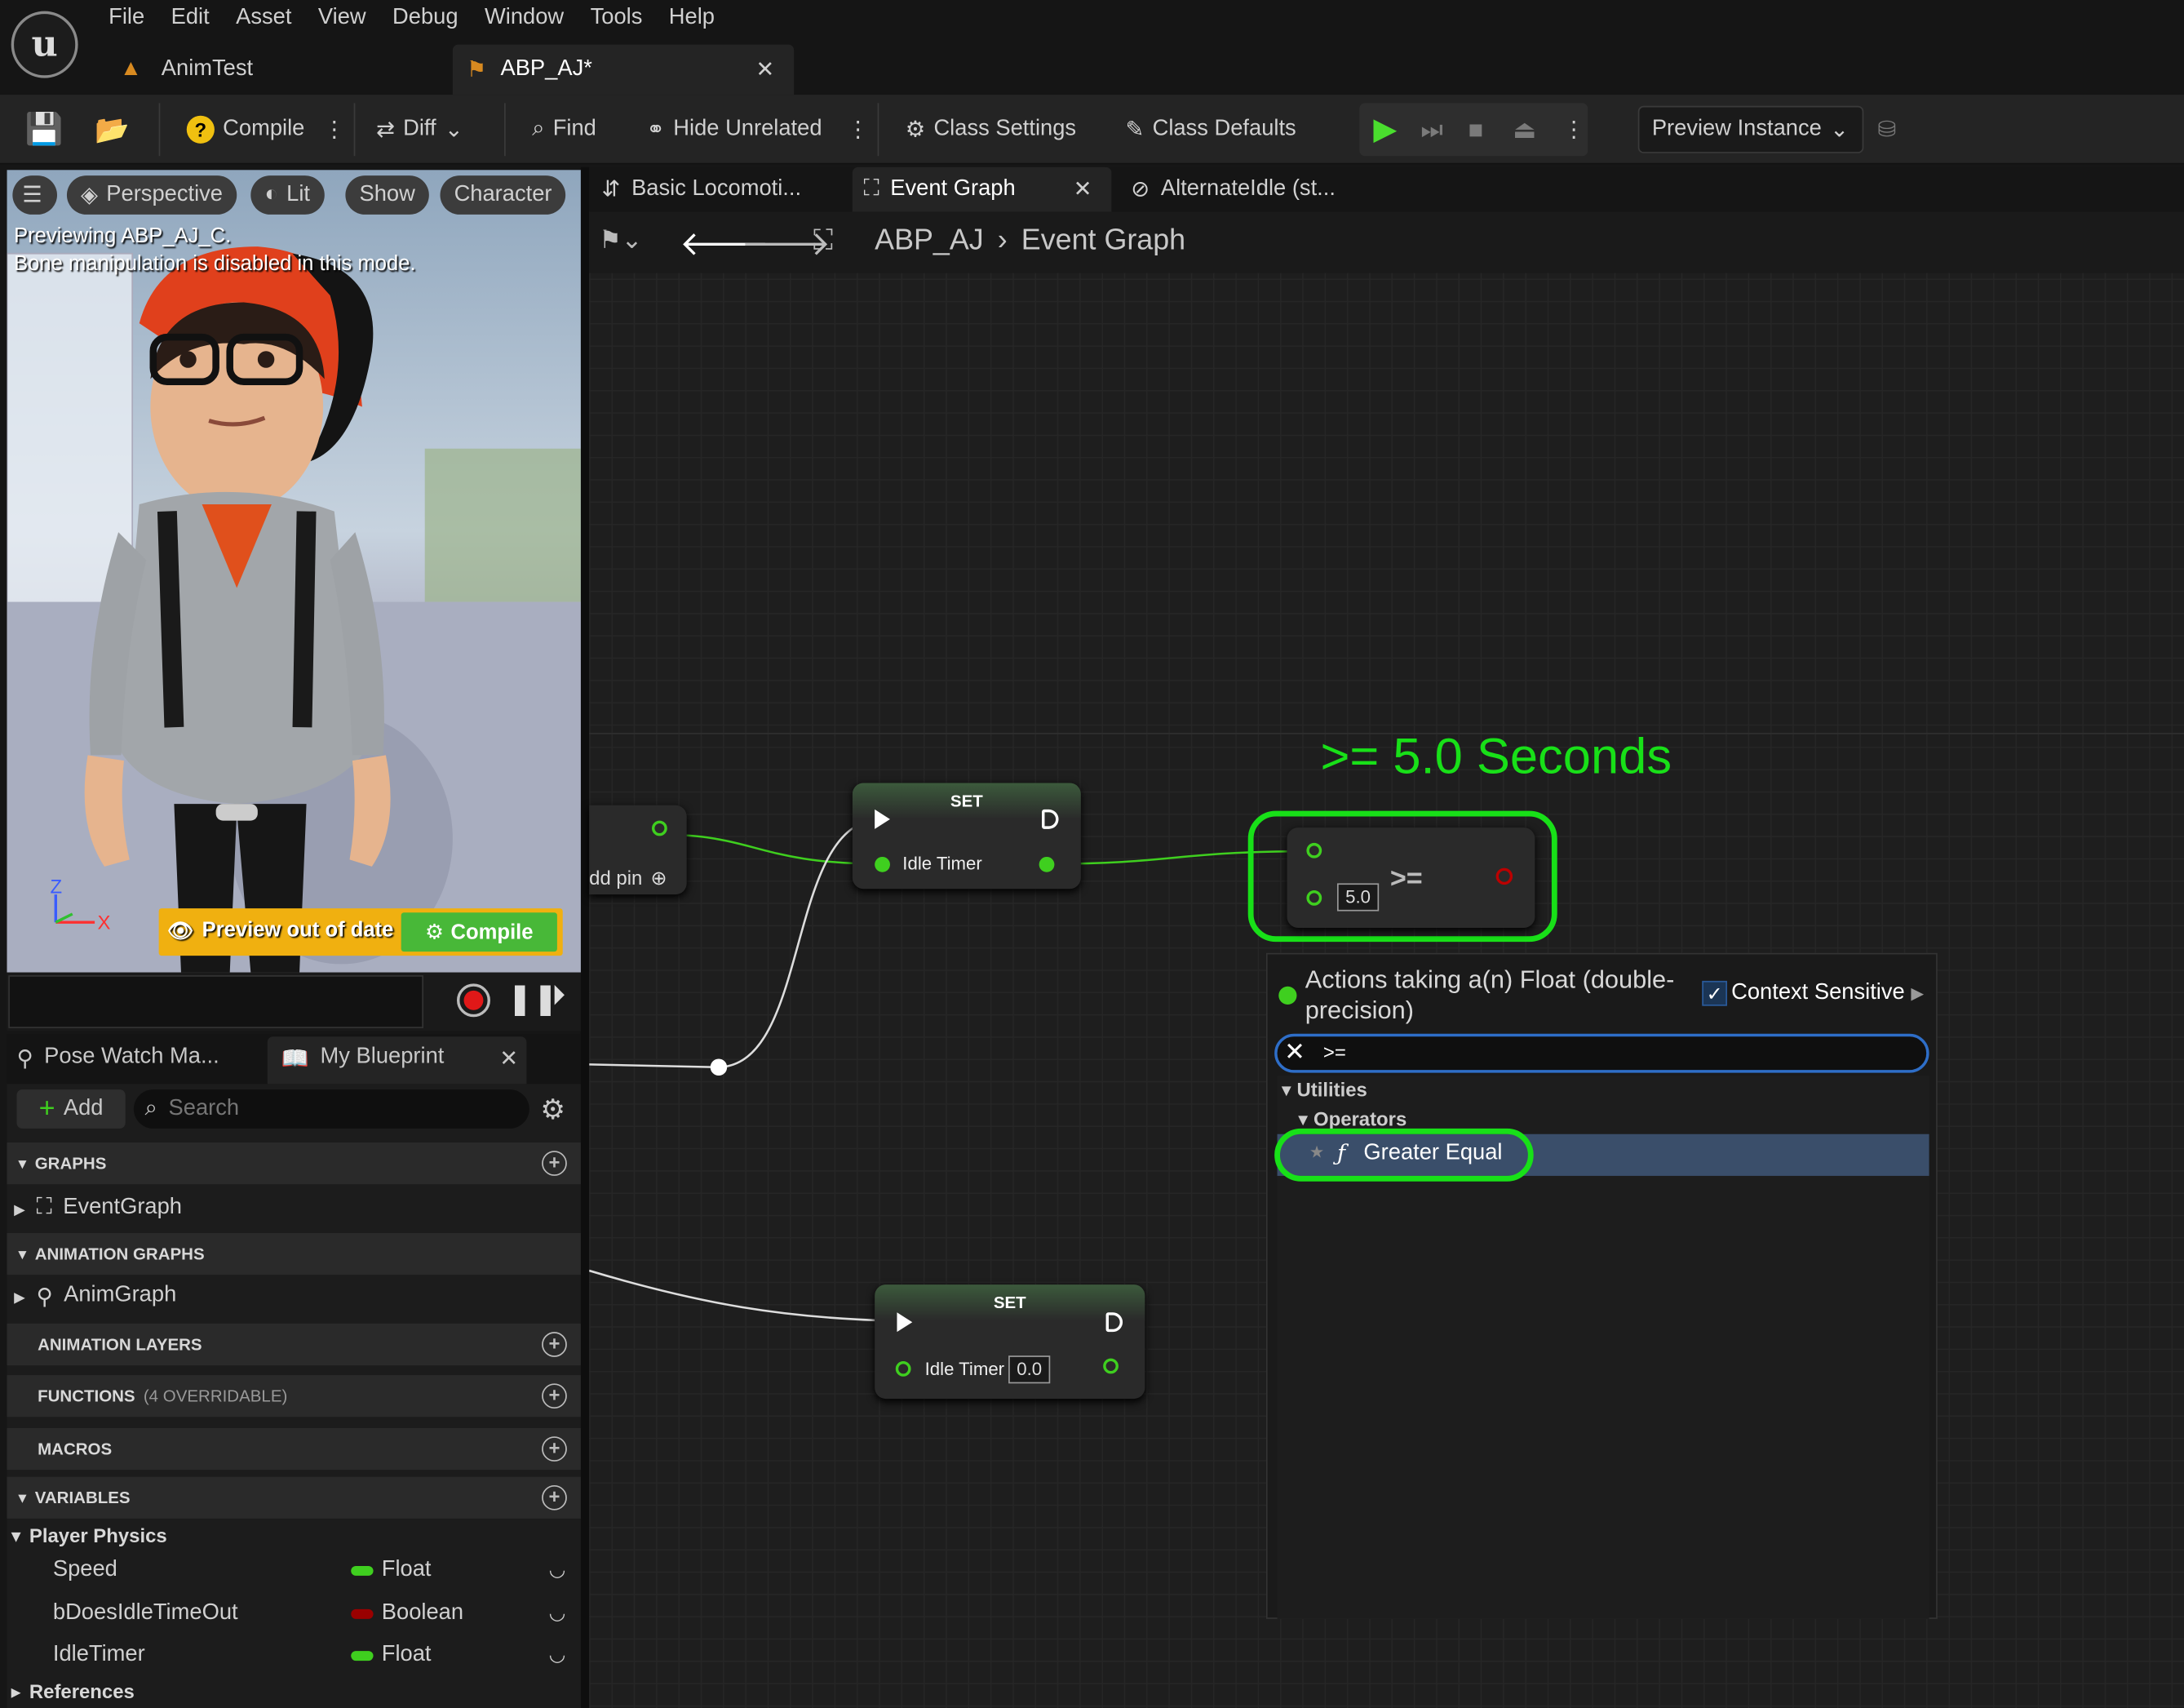 Image resolution: width=2184 pixels, height=1708 pixels. I want to click on variable-category-player-physics: ▾ Player Physics, so click(89, 1536).